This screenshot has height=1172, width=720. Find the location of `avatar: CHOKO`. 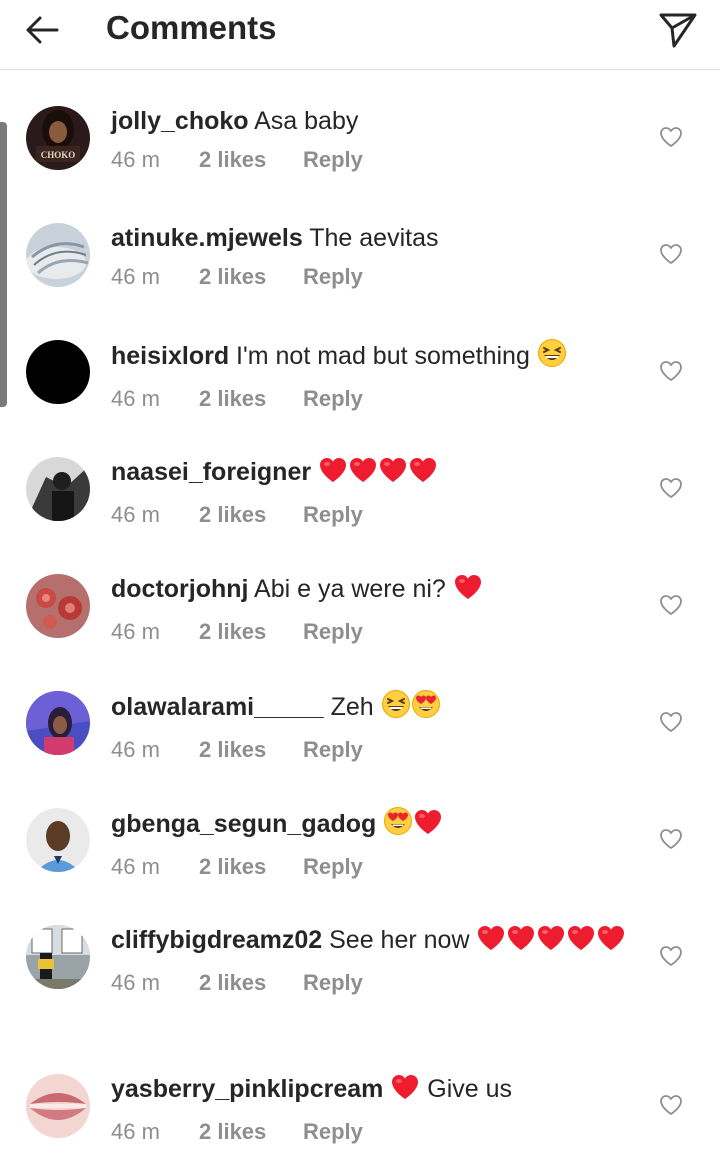

avatar: CHOKO is located at coordinates (58, 138).